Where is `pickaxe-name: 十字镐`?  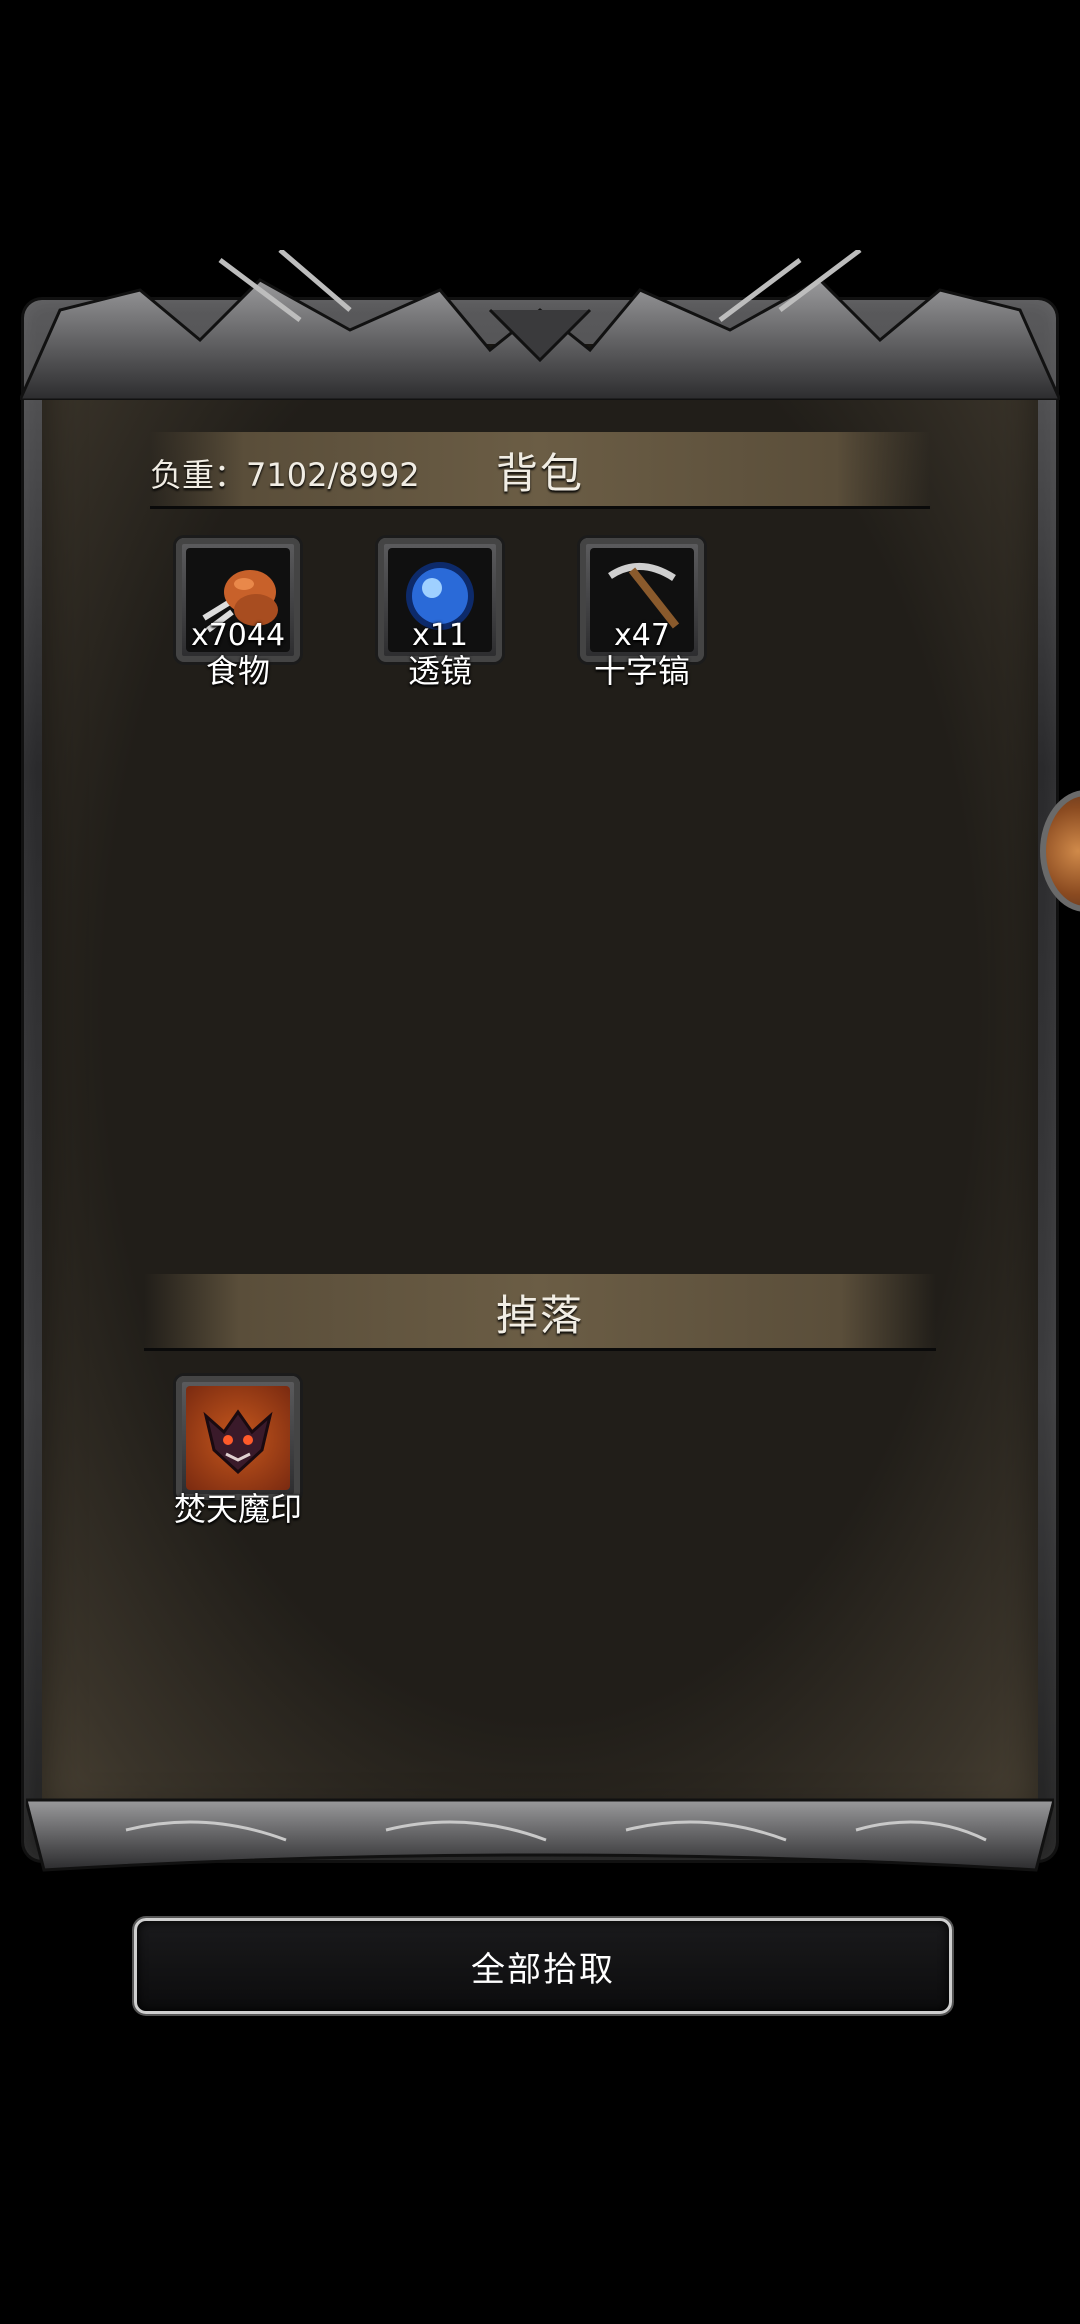 pickaxe-name: 十字镐 is located at coordinates (641, 671).